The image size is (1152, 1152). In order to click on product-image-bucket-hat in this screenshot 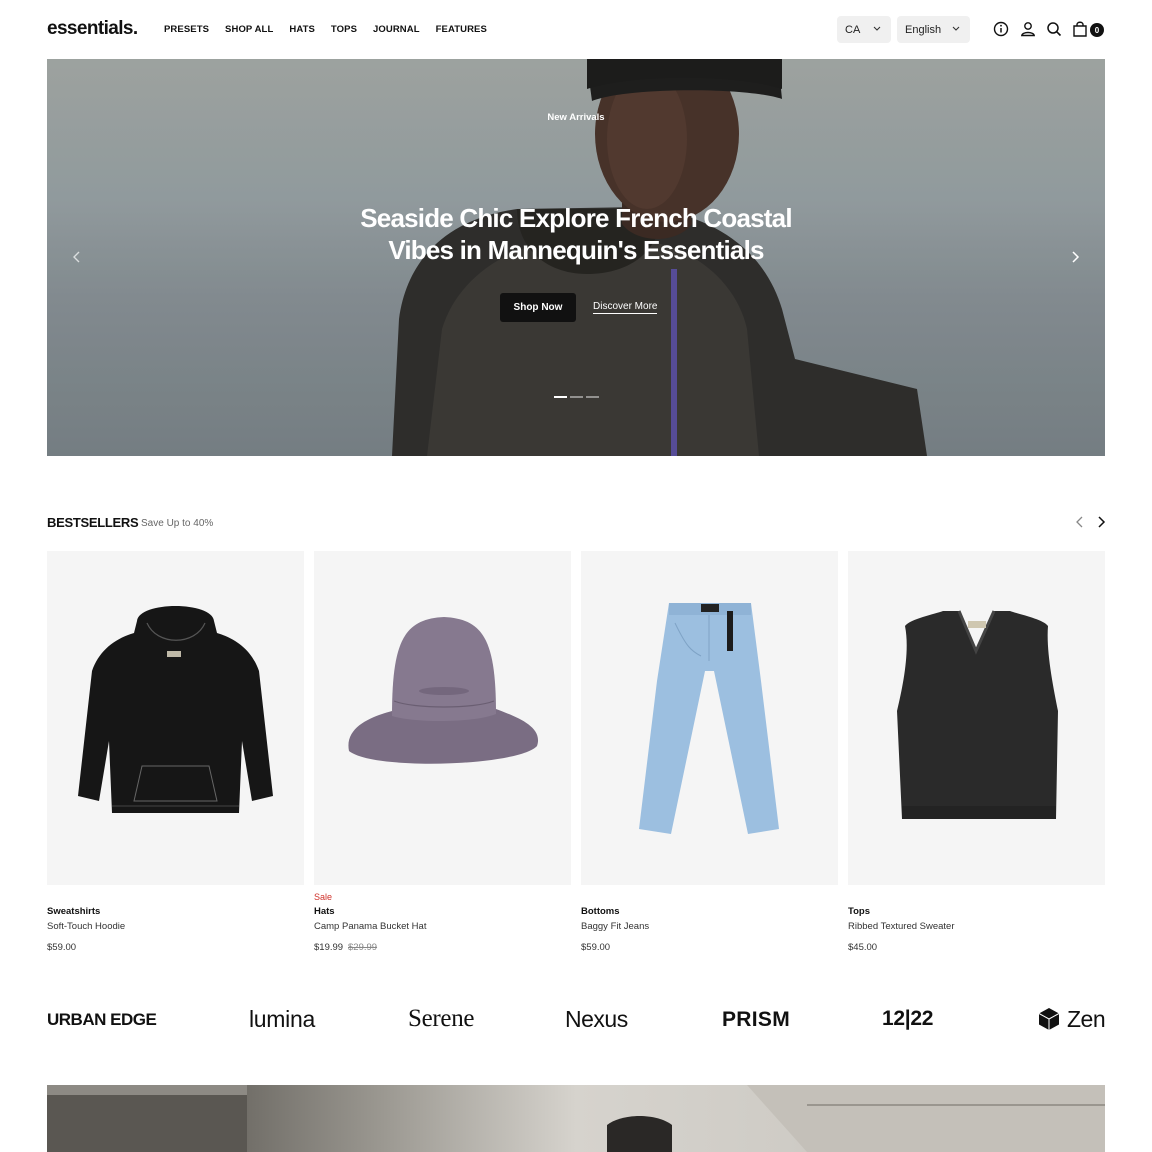, I will do `click(442, 718)`.